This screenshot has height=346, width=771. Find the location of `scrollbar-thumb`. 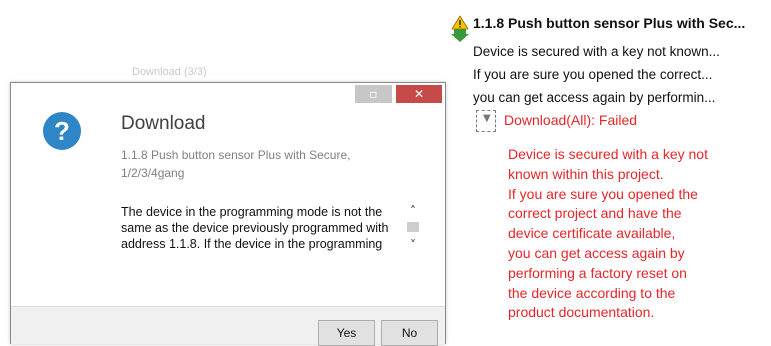

scrollbar-thumb is located at coordinates (413, 227).